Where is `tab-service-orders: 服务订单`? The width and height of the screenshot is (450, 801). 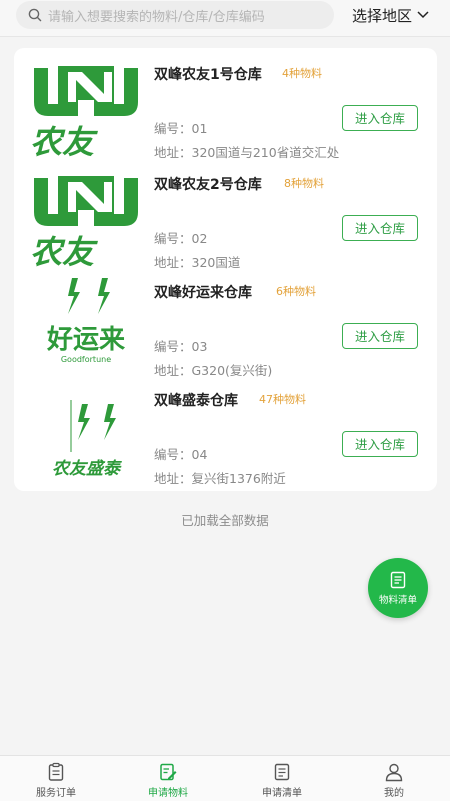 tab-service-orders: 服务订单 is located at coordinates (56, 780).